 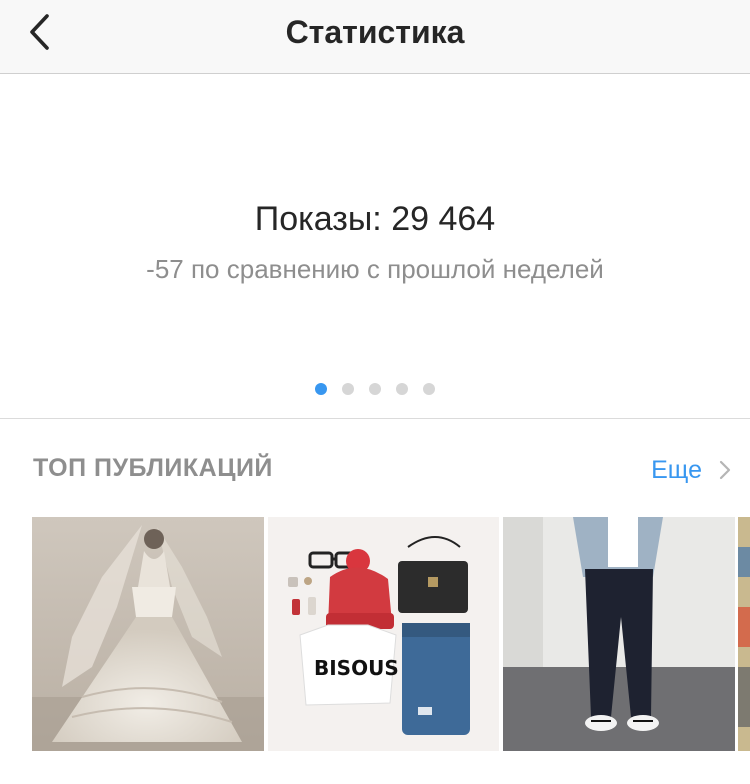 I want to click on post-thumbnail-partial, so click(x=744, y=634).